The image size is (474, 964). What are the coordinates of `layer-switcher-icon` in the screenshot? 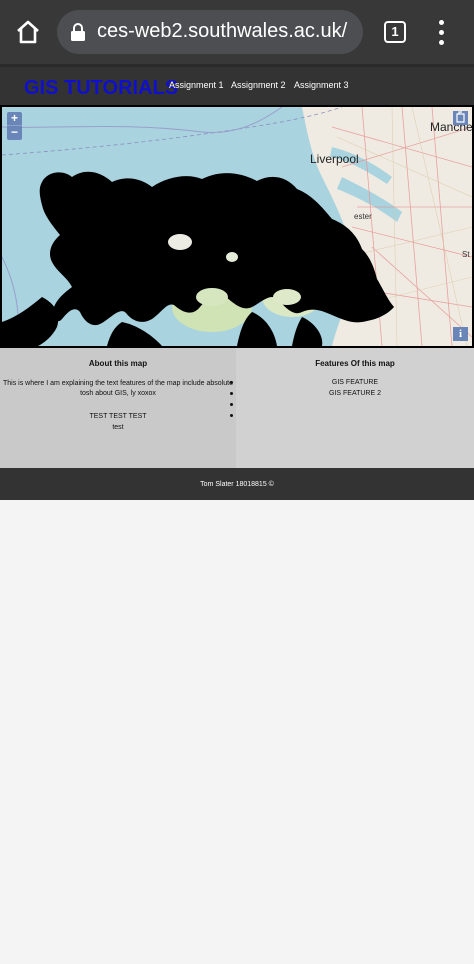 It's located at (460, 118).